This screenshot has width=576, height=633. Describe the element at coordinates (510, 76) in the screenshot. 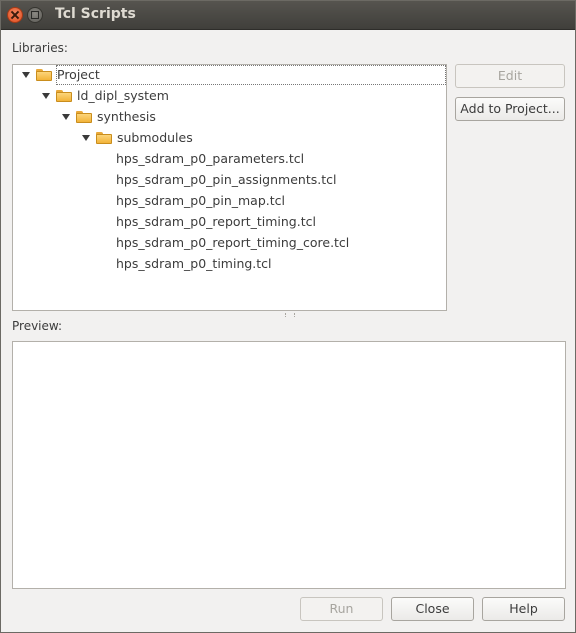

I see `edit-button: Edit` at that location.